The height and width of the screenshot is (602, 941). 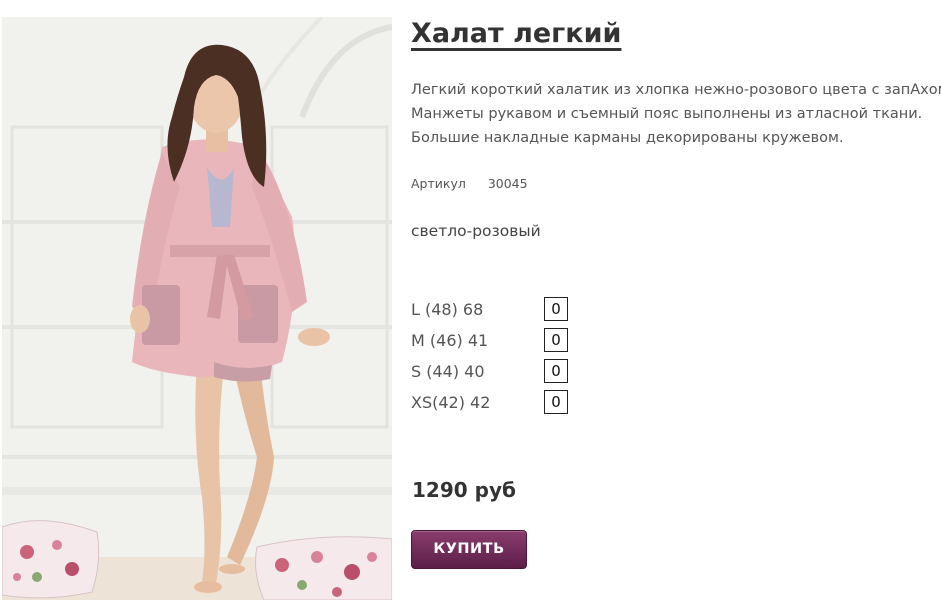 I want to click on size-row: XS(42) 42 0, so click(x=496, y=405).